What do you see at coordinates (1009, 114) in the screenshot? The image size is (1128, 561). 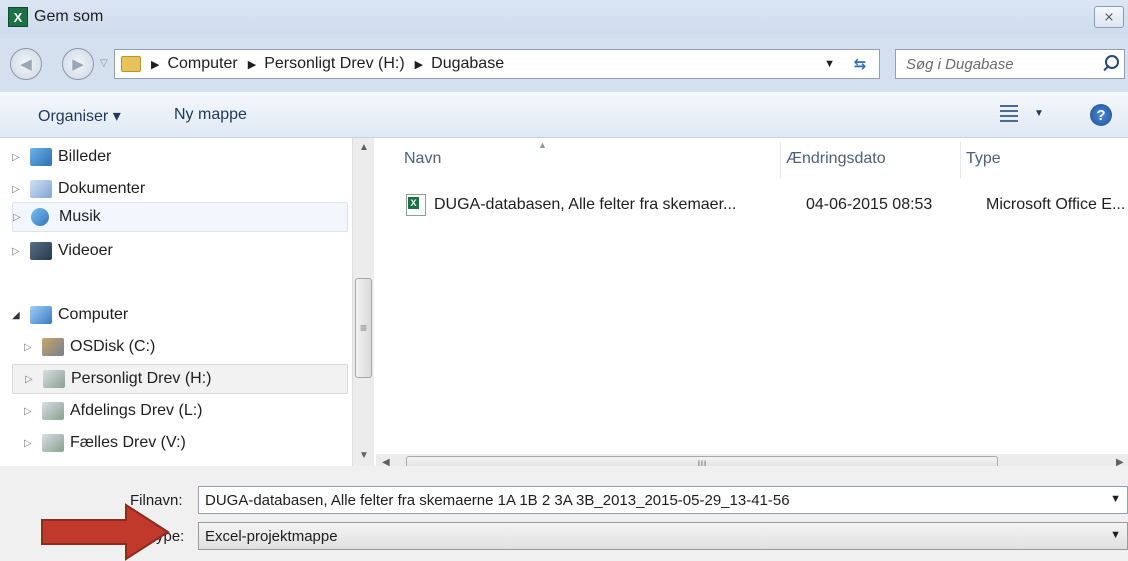 I see `view-options-icon` at bounding box center [1009, 114].